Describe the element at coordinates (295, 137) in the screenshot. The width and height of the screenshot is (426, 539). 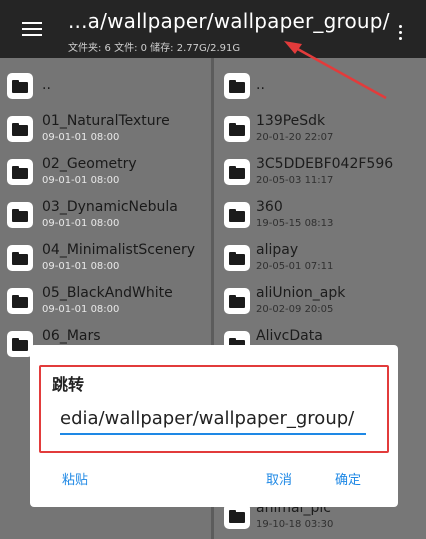
I see `item-date: 20-01-20 22:07` at that location.